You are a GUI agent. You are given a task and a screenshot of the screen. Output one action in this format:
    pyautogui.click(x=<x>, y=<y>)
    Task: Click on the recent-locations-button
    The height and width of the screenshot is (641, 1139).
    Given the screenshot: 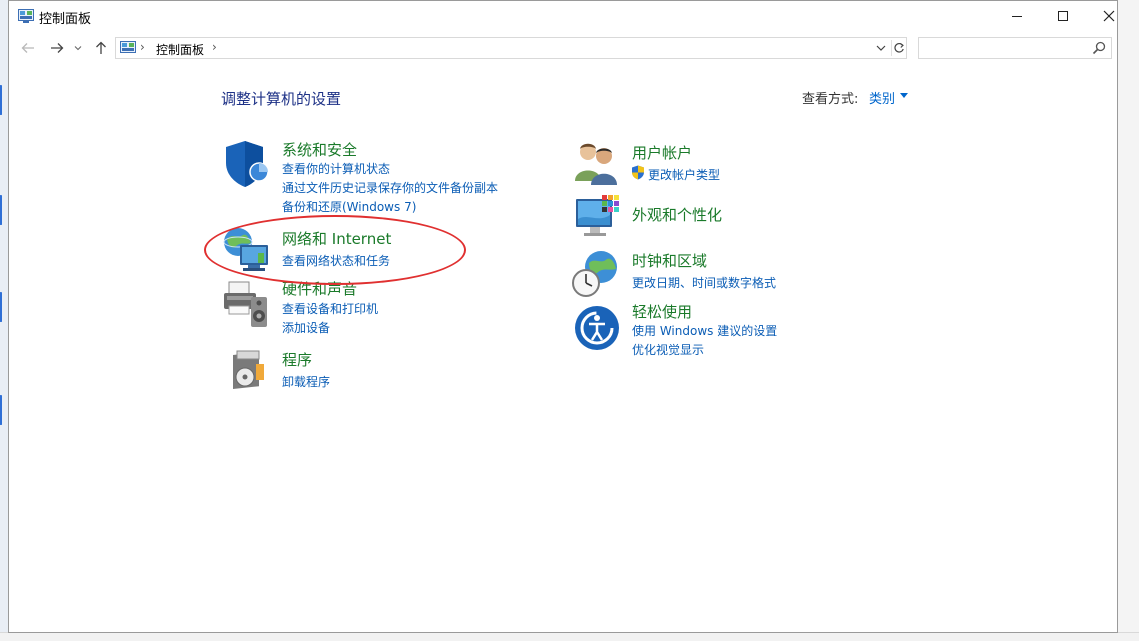 What is the action you would take?
    pyautogui.click(x=78, y=48)
    